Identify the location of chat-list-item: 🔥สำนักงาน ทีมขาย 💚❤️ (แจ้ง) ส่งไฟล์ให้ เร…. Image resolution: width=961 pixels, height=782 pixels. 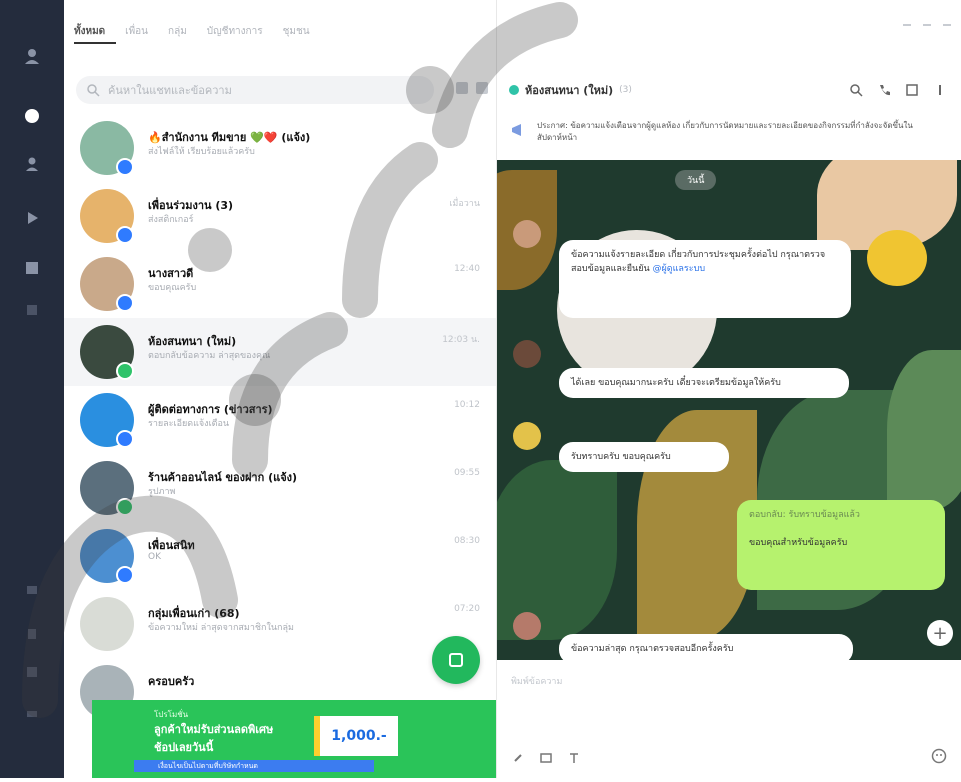
(280, 148).